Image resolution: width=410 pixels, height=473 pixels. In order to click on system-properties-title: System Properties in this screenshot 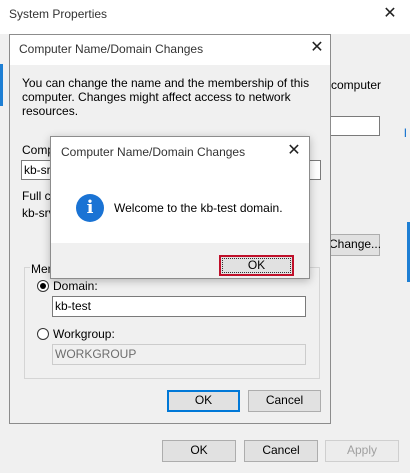, I will do `click(58, 14)`.